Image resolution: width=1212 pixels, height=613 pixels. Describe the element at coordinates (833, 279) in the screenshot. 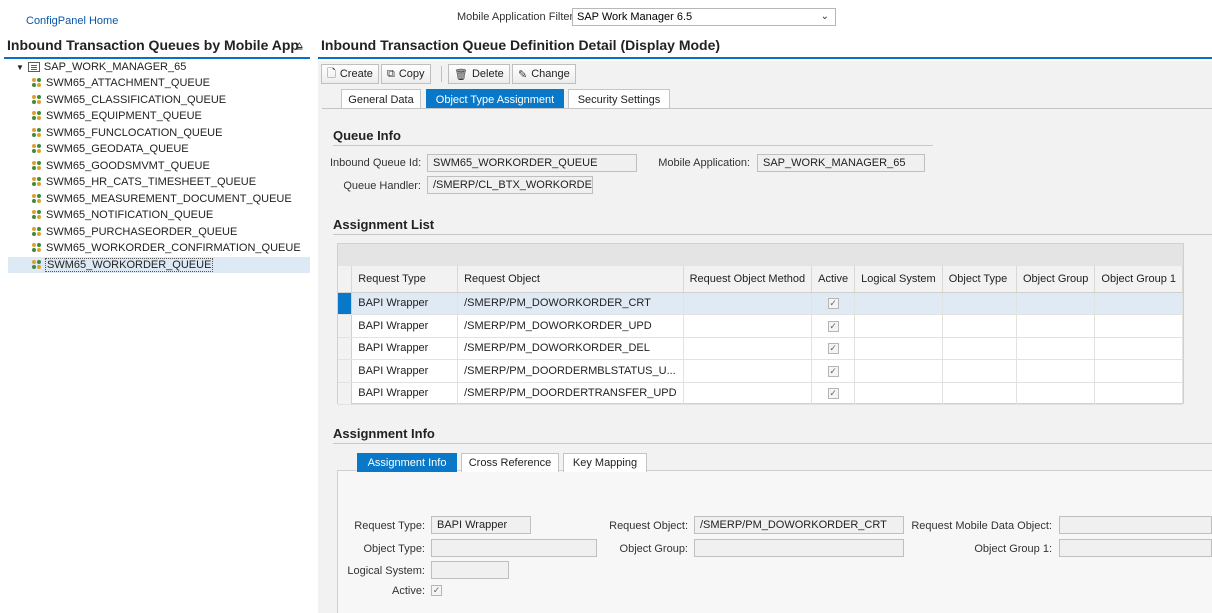

I see `column-header: Active` at that location.